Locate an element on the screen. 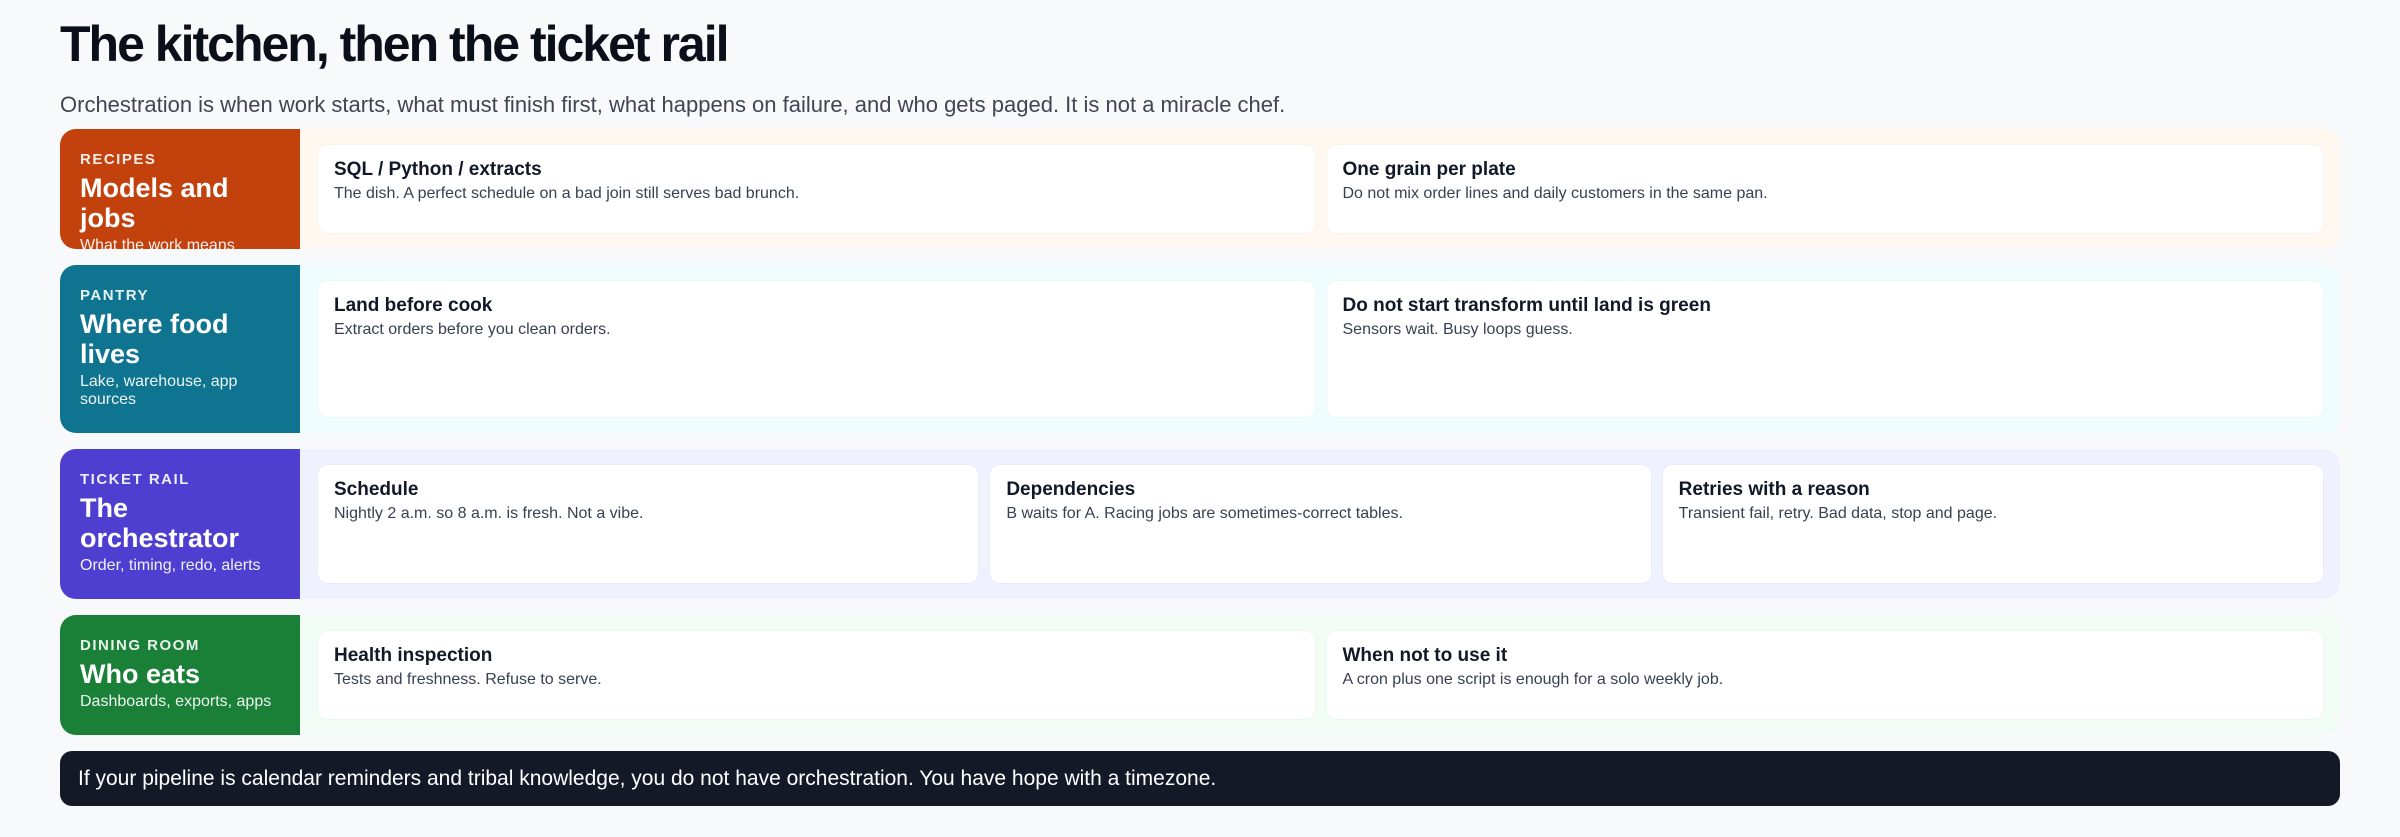  card-body: Extract orders before you clean orders. is located at coordinates (472, 329).